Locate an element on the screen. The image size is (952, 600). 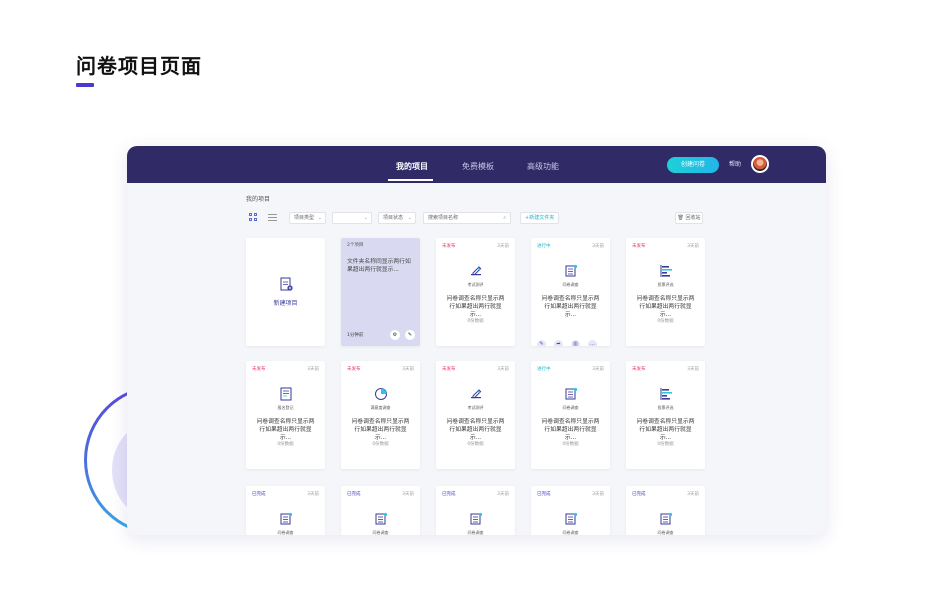
trash-icon: 🗑 is located at coordinates (680, 218).